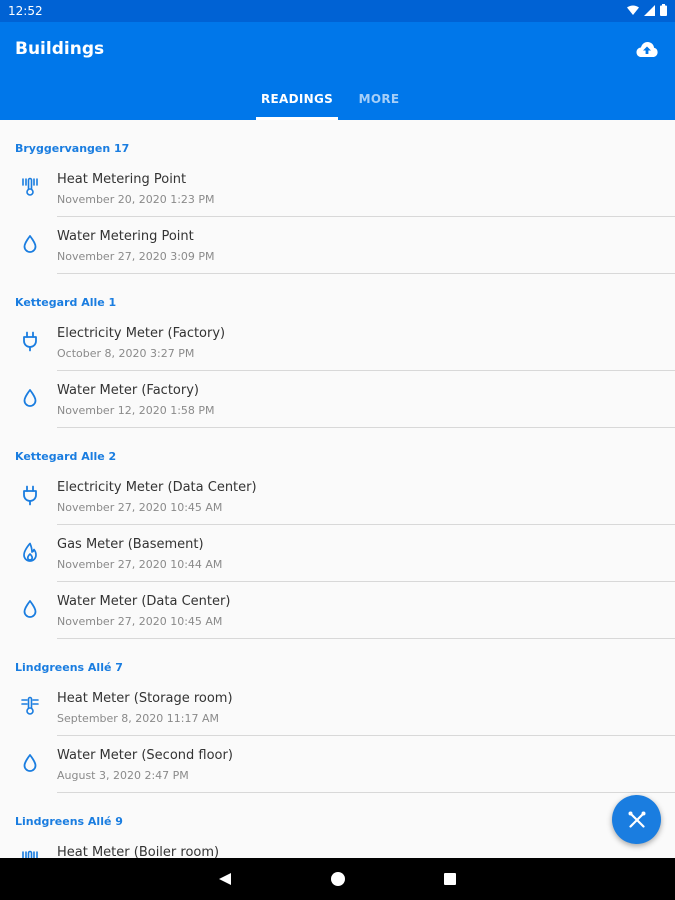  I want to click on building-header: Lindgreens Allé 7, so click(69, 667).